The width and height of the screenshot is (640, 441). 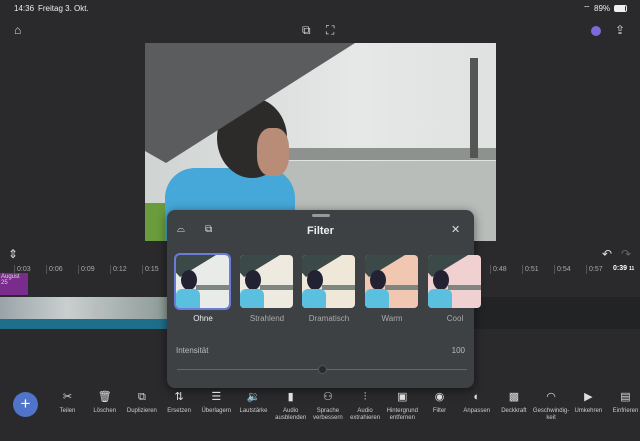 I want to click on preview-bridge, so click(x=385, y=154).